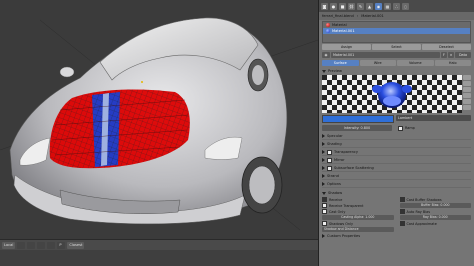  Describe the element at coordinates (342, 6) in the screenshot. I see `object-icon: ■` at that location.